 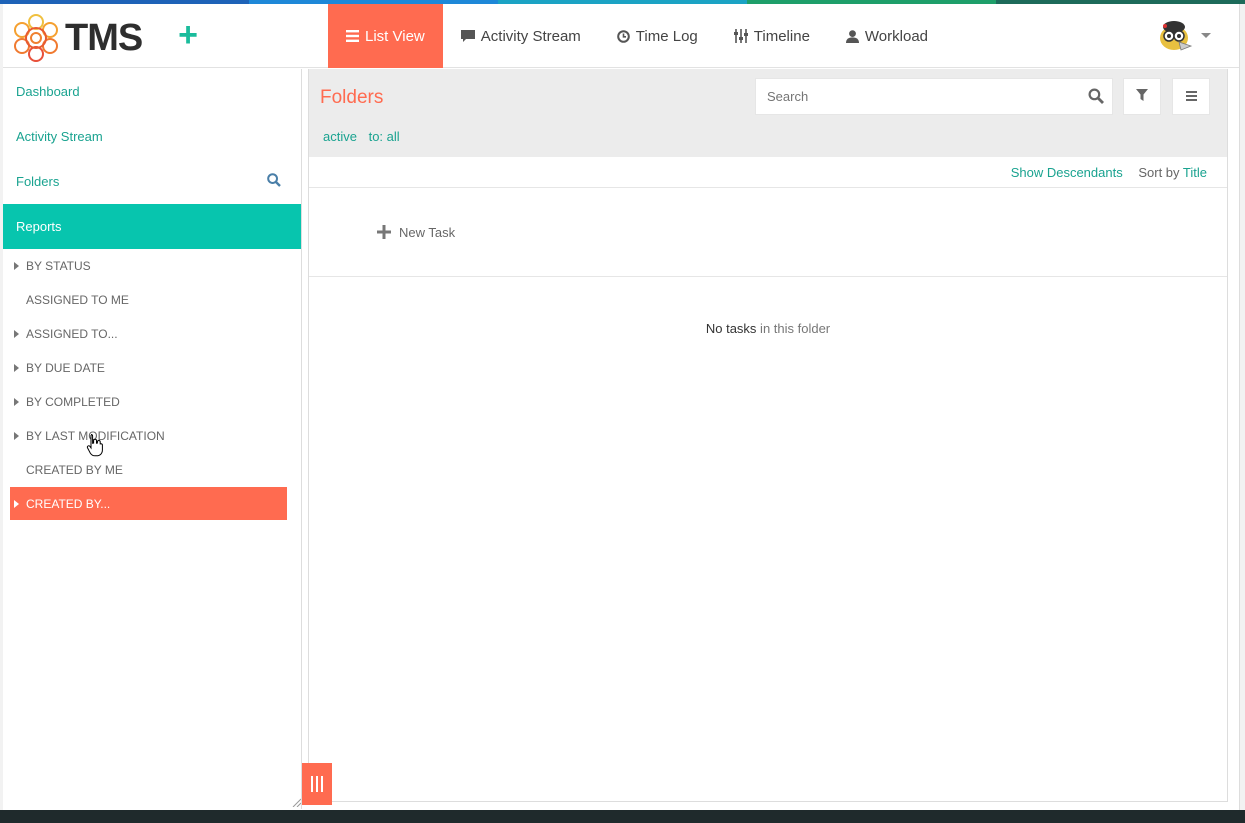 What do you see at coordinates (1176, 36) in the screenshot?
I see `avatar` at bounding box center [1176, 36].